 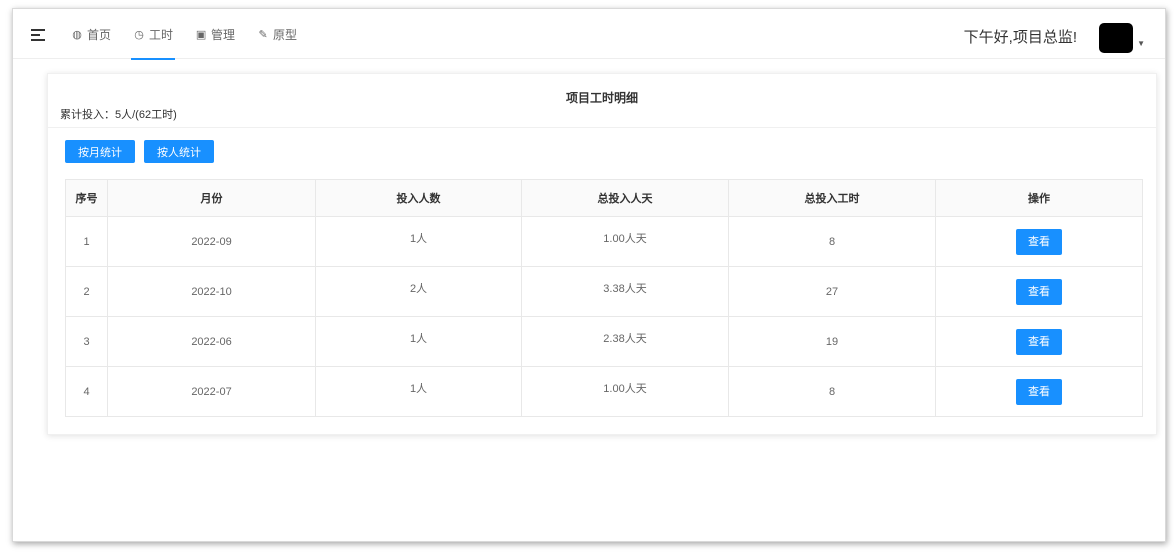 I want to click on table-header-row: 序号 月份 投入人数 总投入人天 总投入工时 操作, so click(x=604, y=198).